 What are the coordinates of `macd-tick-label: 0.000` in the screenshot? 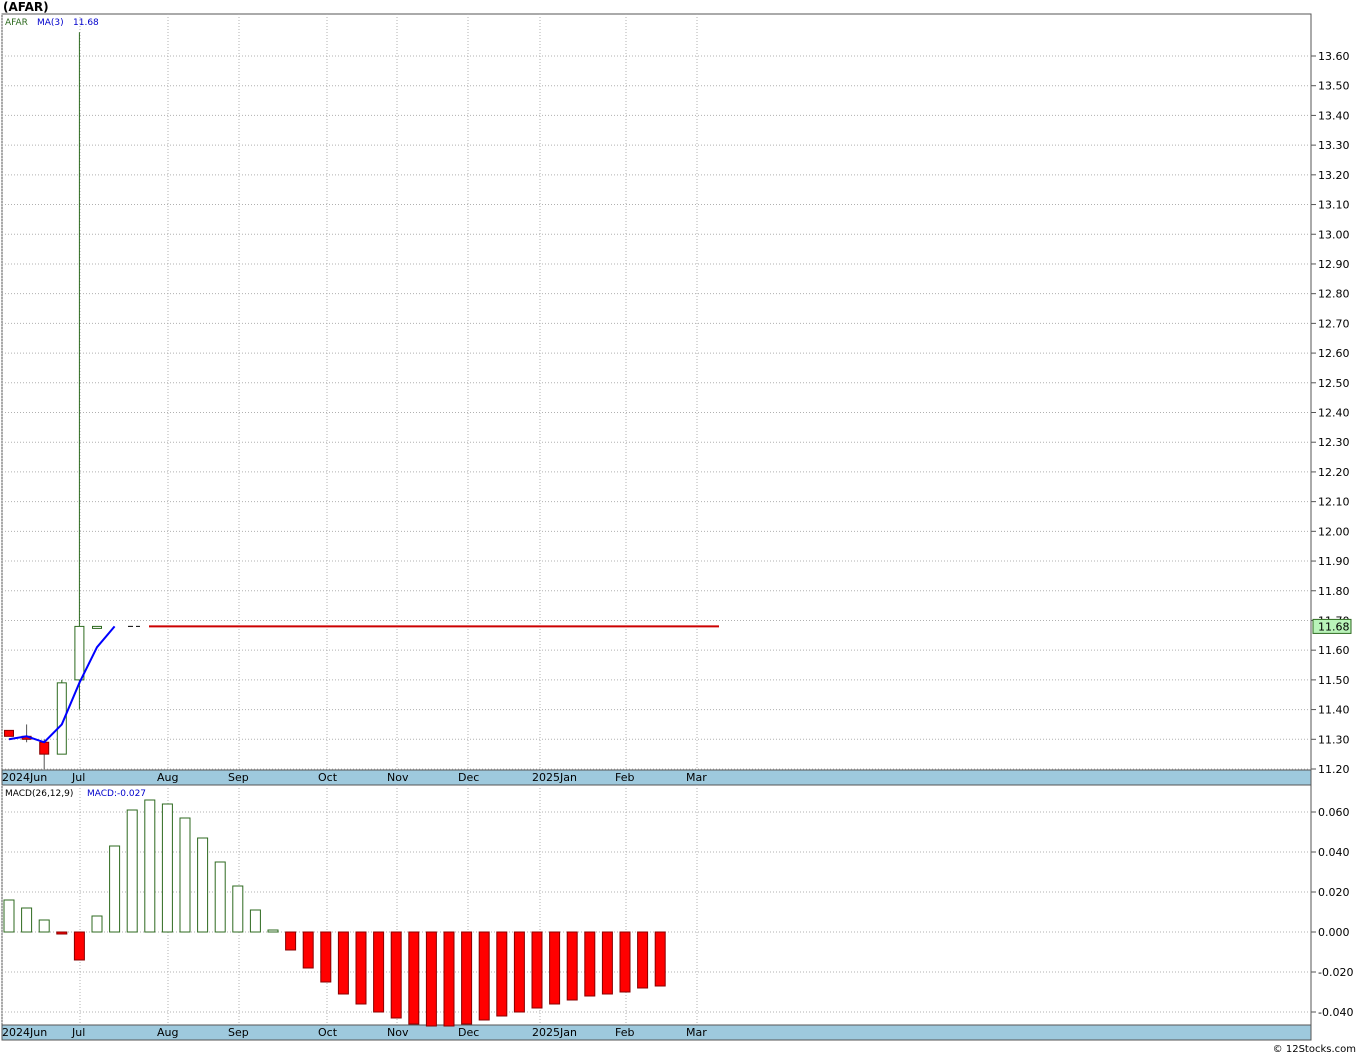 It's located at (1334, 932).